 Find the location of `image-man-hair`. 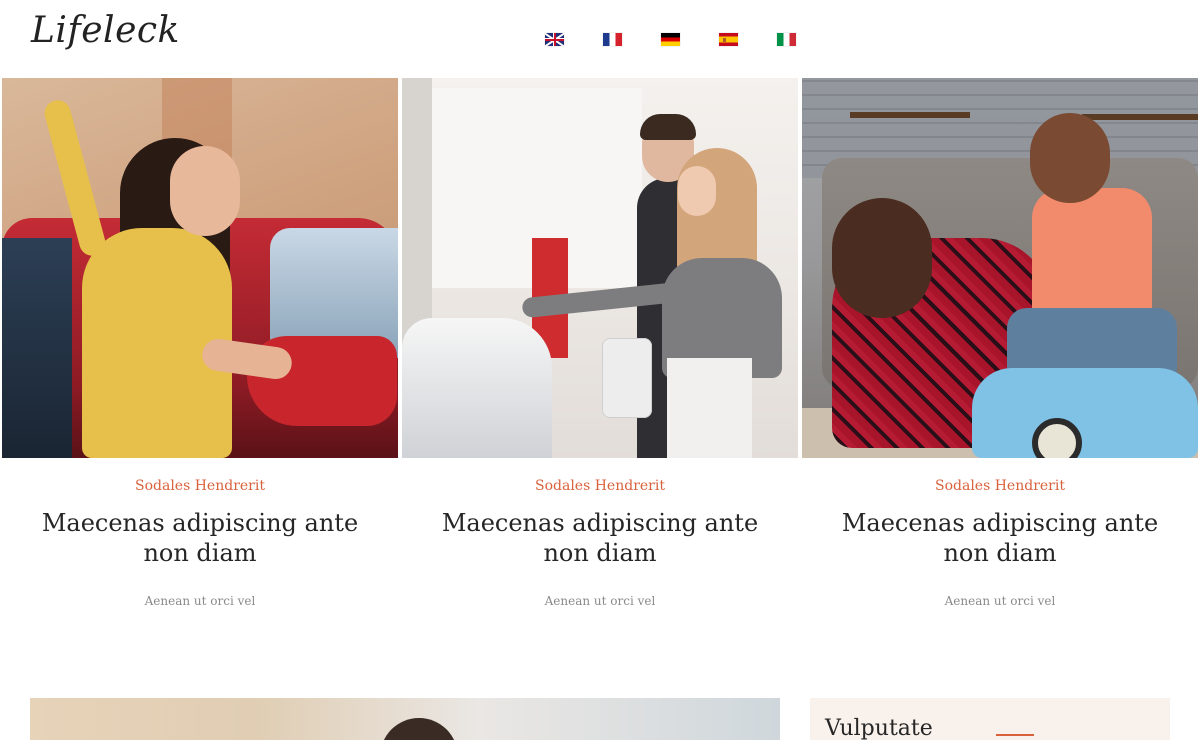

image-man-hair is located at coordinates (668, 127).